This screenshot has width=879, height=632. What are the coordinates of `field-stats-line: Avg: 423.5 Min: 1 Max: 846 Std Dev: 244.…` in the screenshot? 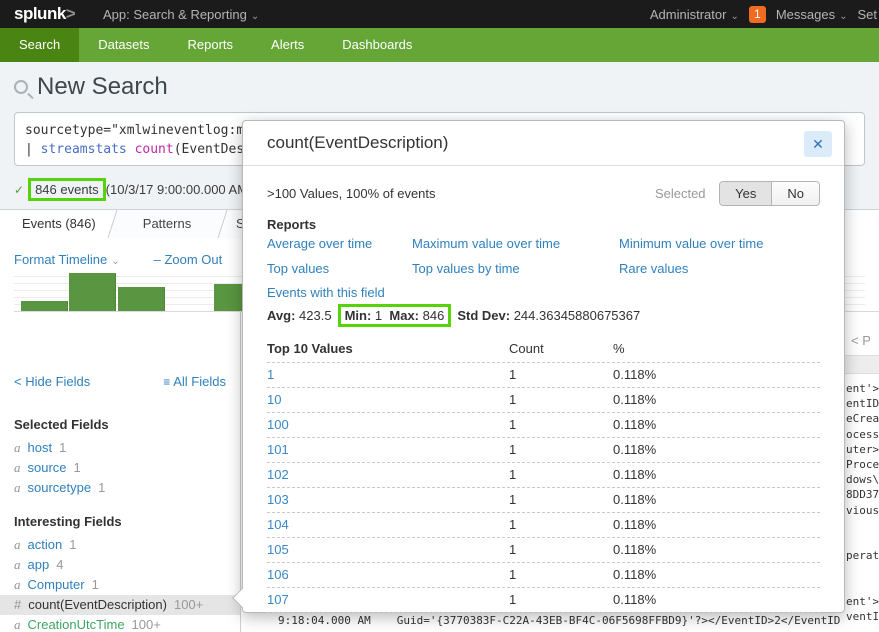 It's located at (453, 315).